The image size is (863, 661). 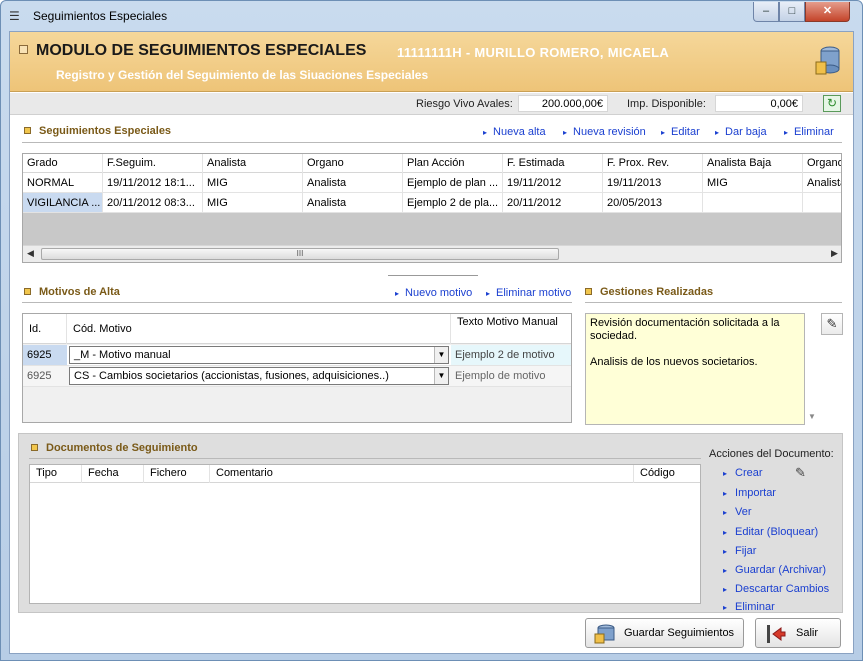 What do you see at coordinates (63, 163) in the screenshot?
I see `column-header: Grado` at bounding box center [63, 163].